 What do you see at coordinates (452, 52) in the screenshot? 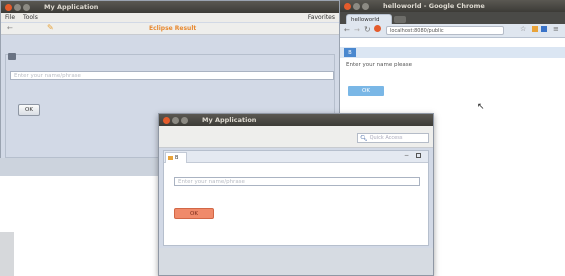
I see `page-header-bar: B` at bounding box center [452, 52].